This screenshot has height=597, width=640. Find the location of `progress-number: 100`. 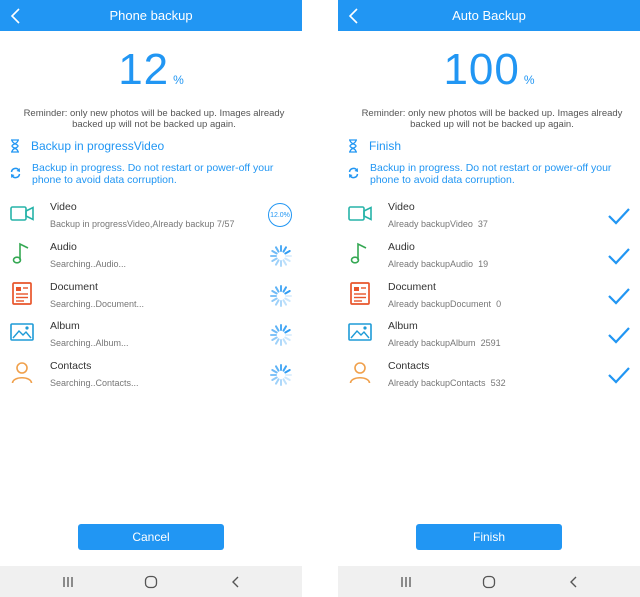

progress-number: 100 is located at coordinates (481, 69).